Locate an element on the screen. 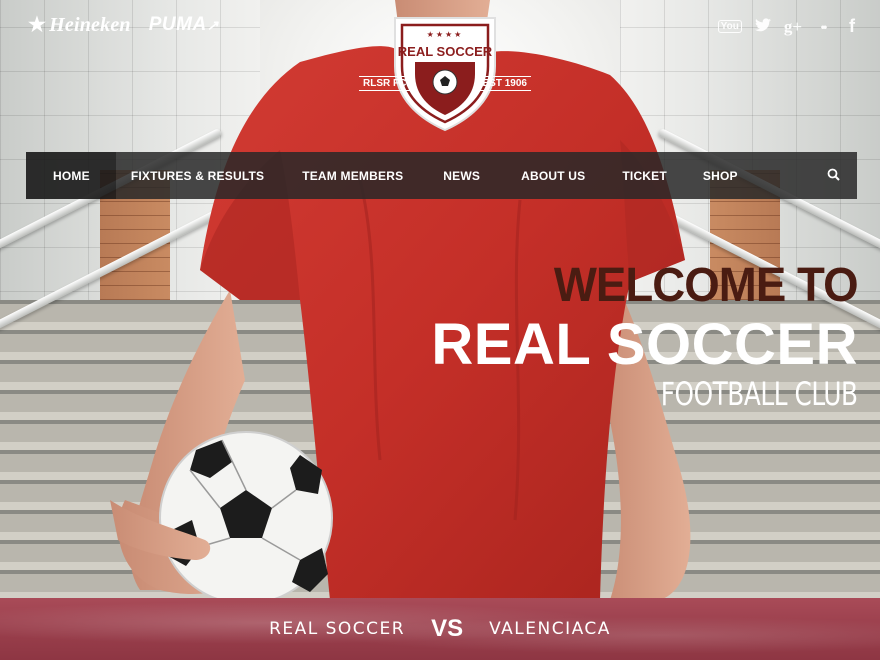  puma-logo: PUMA↗ is located at coordinates (184, 25).